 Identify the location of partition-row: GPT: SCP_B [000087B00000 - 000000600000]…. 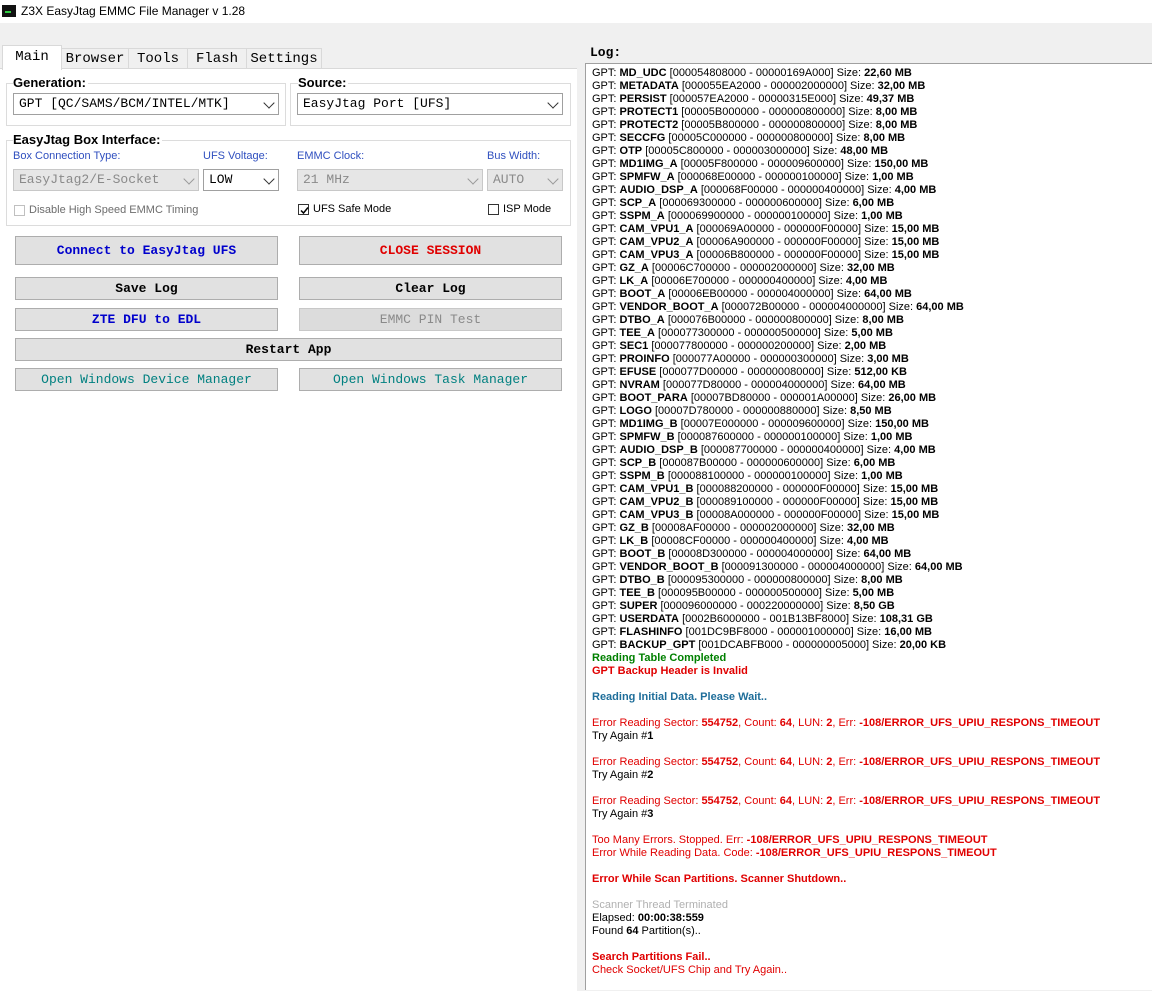
(744, 463).